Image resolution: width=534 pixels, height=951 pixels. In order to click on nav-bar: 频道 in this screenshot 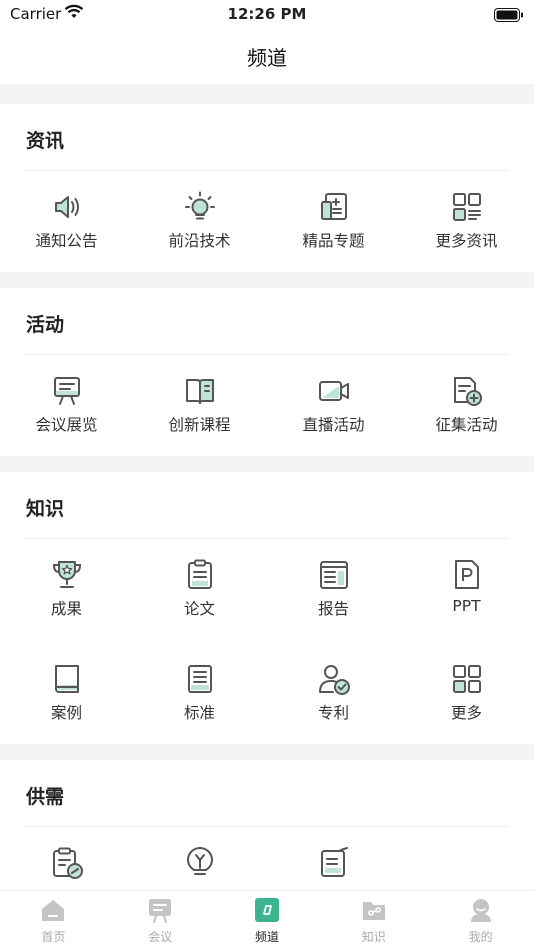, I will do `click(267, 56)`.